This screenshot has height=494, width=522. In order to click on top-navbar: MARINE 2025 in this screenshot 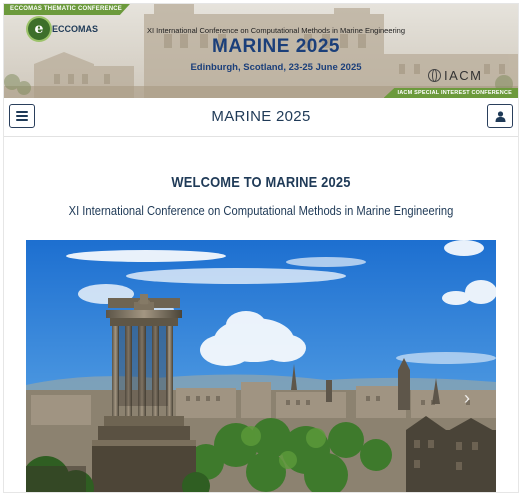, I will do `click(261, 117)`.